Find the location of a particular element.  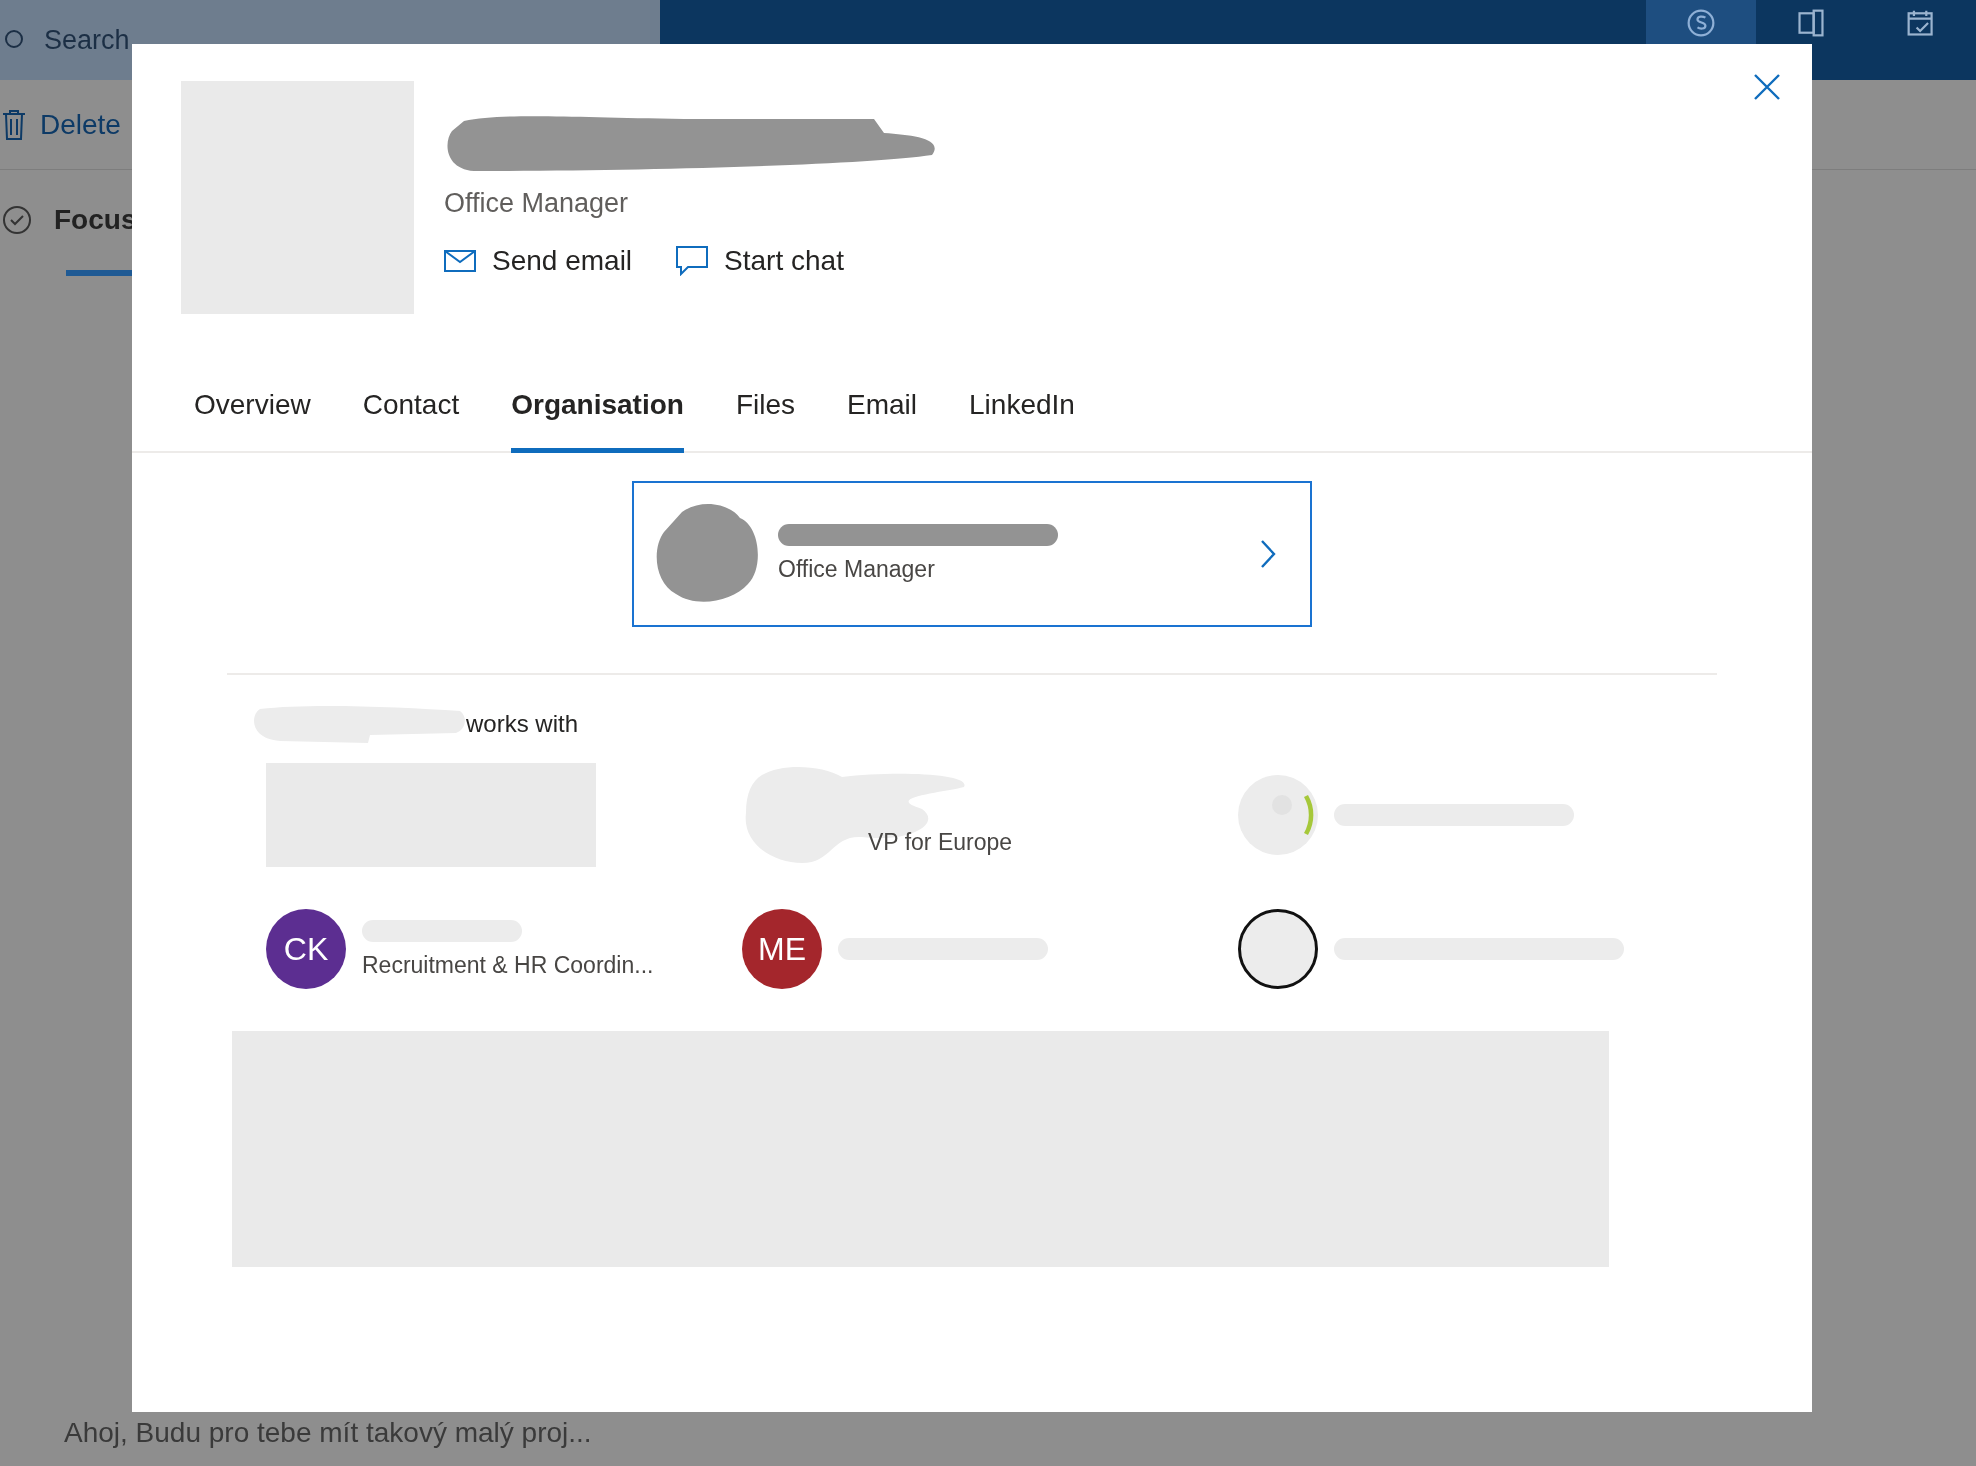

notebook-icon is located at coordinates (1811, 23).